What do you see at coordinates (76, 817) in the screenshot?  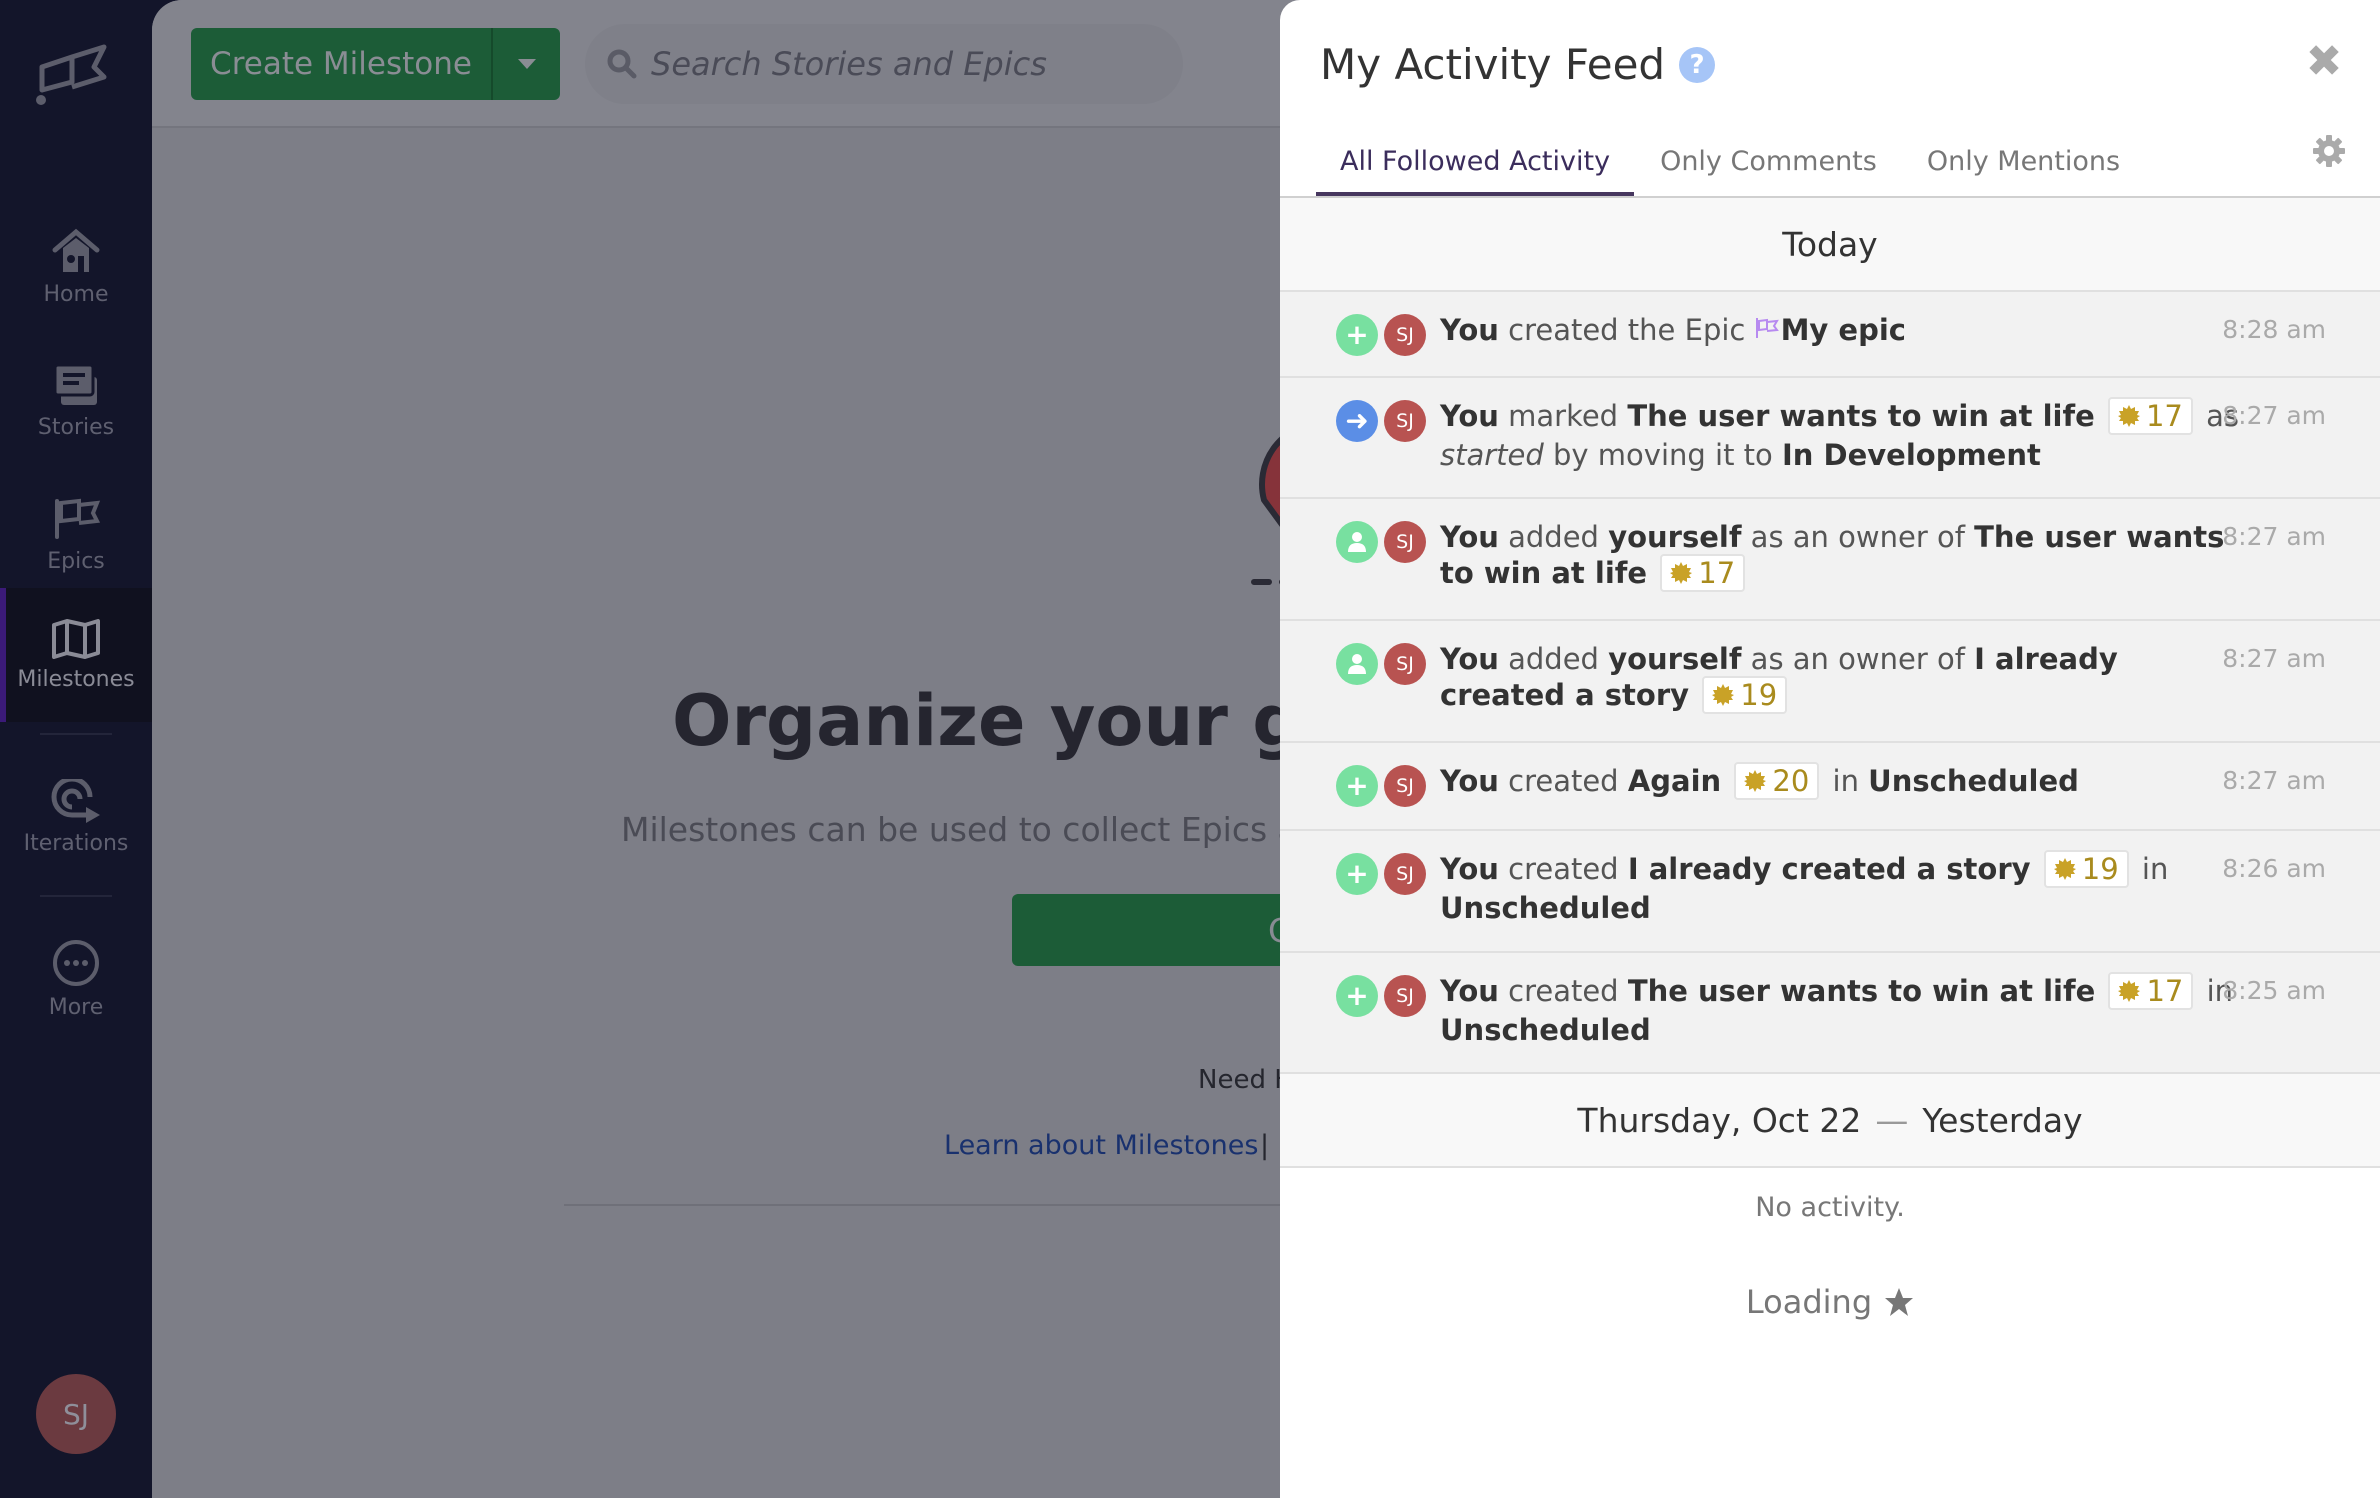 I see `sidebar-item-iterations: Iterations` at bounding box center [76, 817].